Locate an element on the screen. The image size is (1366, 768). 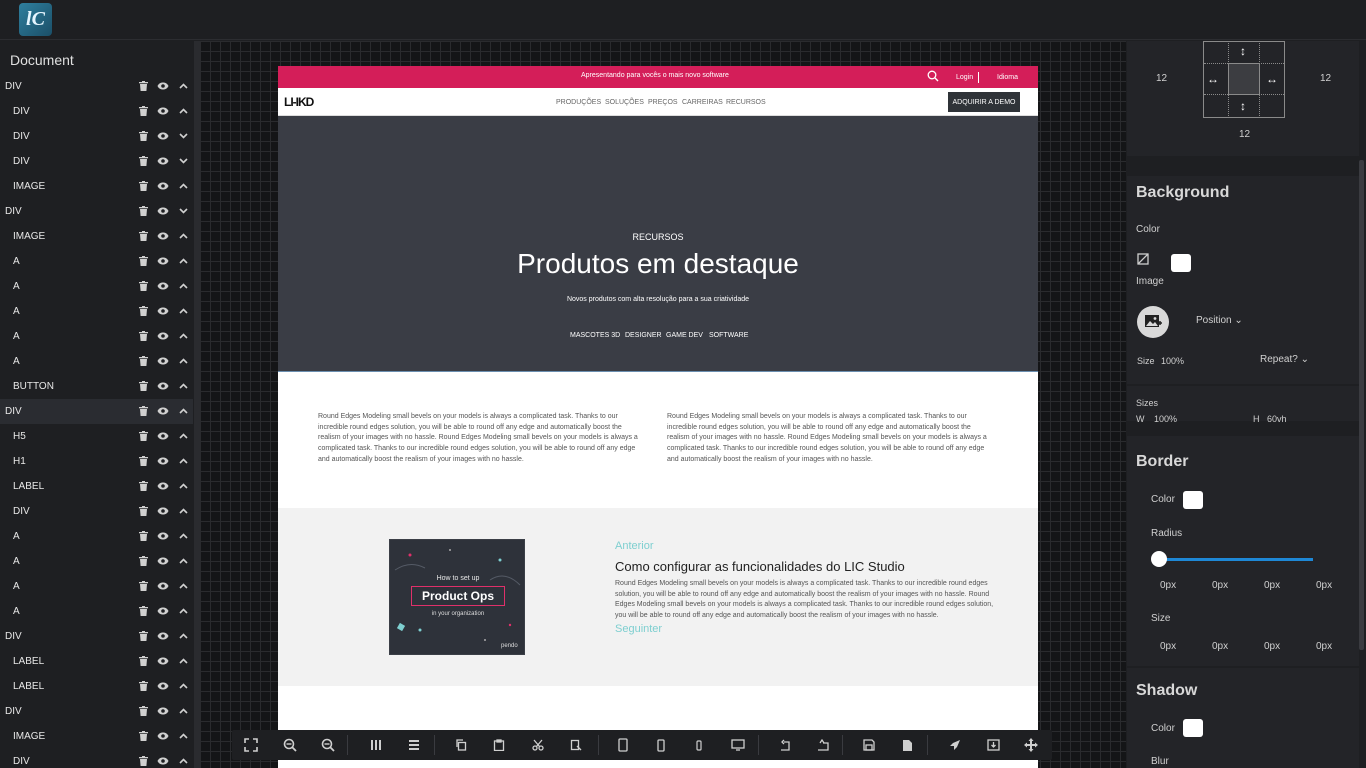
bg-position-select: Position ⌄ is located at coordinates (1219, 320).